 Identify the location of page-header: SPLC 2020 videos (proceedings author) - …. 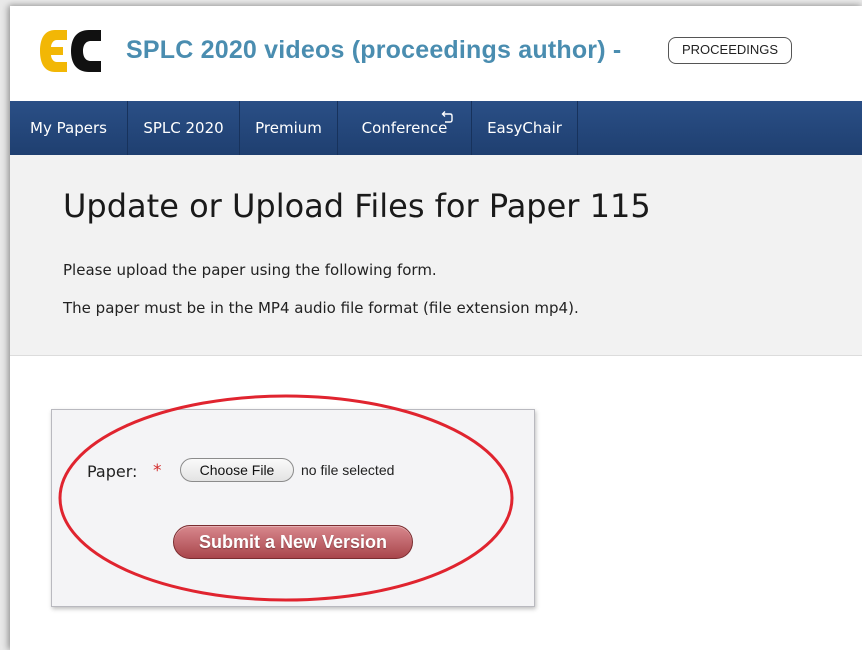
(436, 53).